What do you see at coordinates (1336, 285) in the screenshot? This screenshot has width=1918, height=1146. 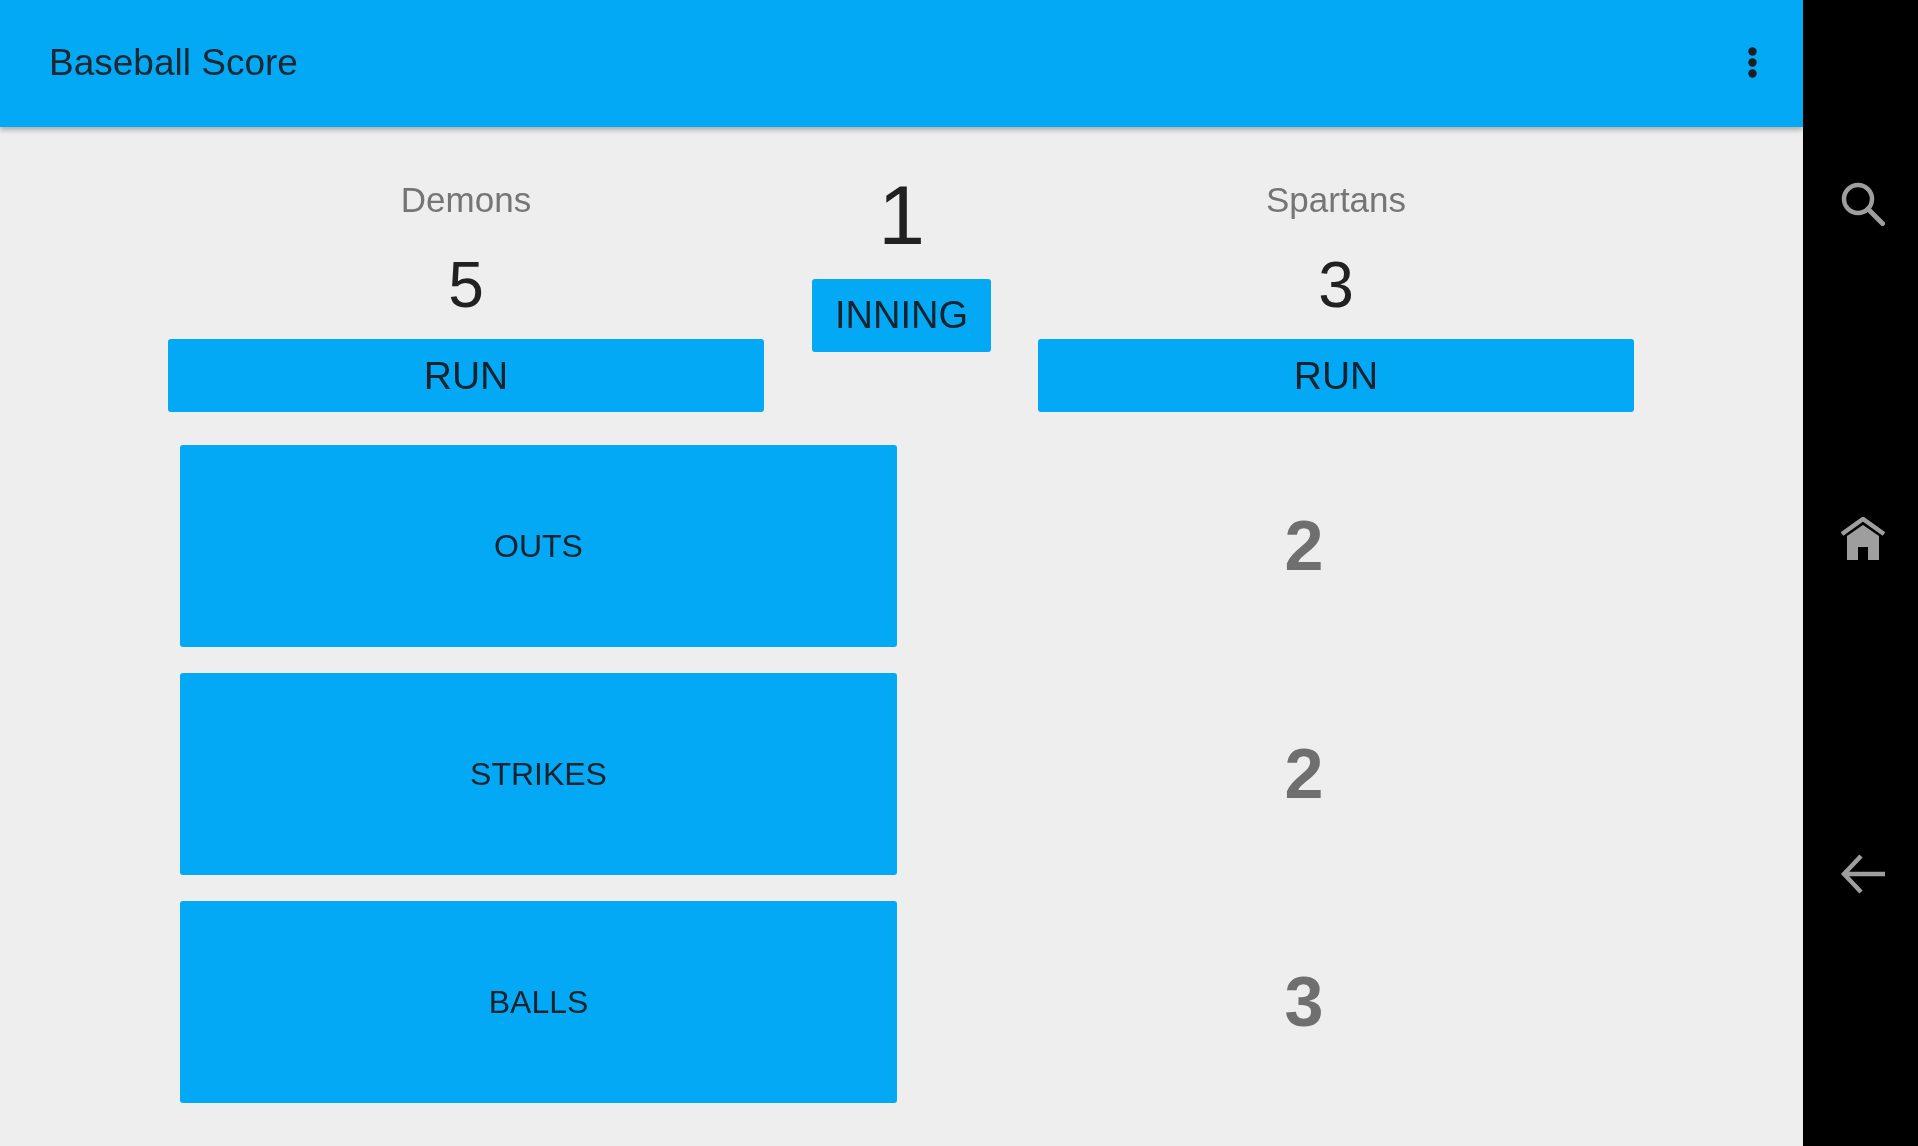 I see `team-score: 3` at bounding box center [1336, 285].